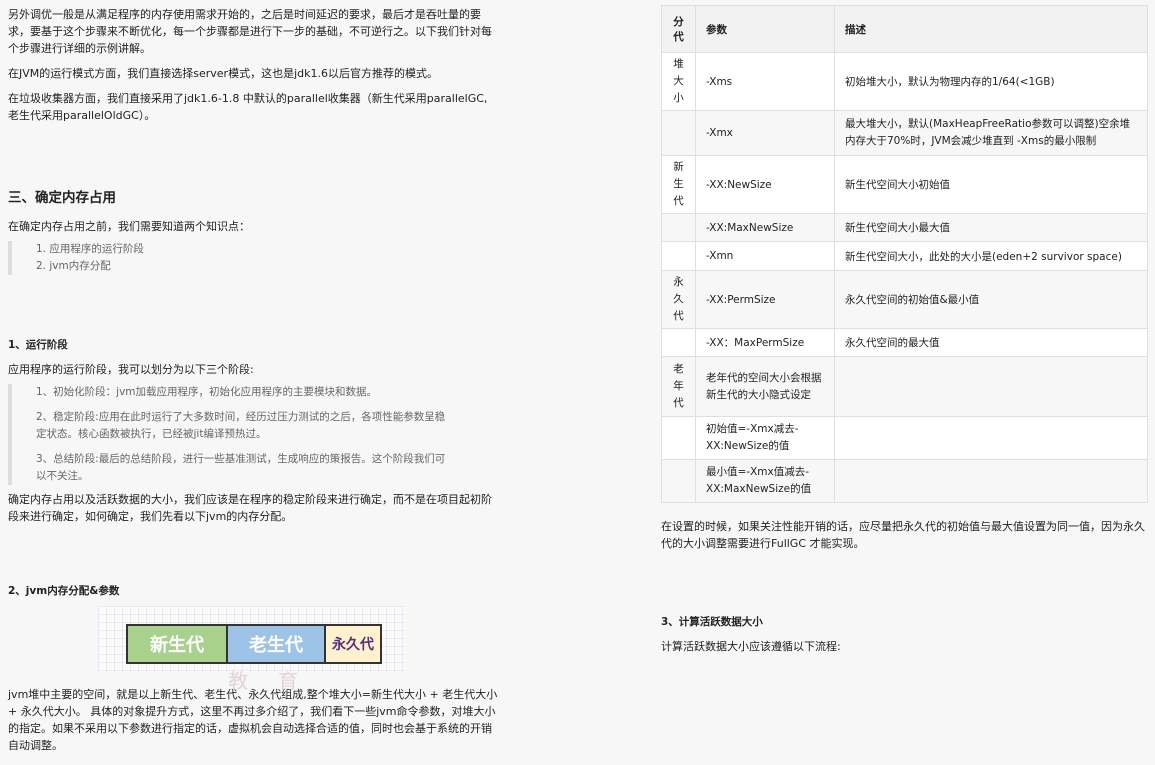 The image size is (1155, 765). What do you see at coordinates (991, 29) in the screenshot?
I see `header-desc: 描述` at bounding box center [991, 29].